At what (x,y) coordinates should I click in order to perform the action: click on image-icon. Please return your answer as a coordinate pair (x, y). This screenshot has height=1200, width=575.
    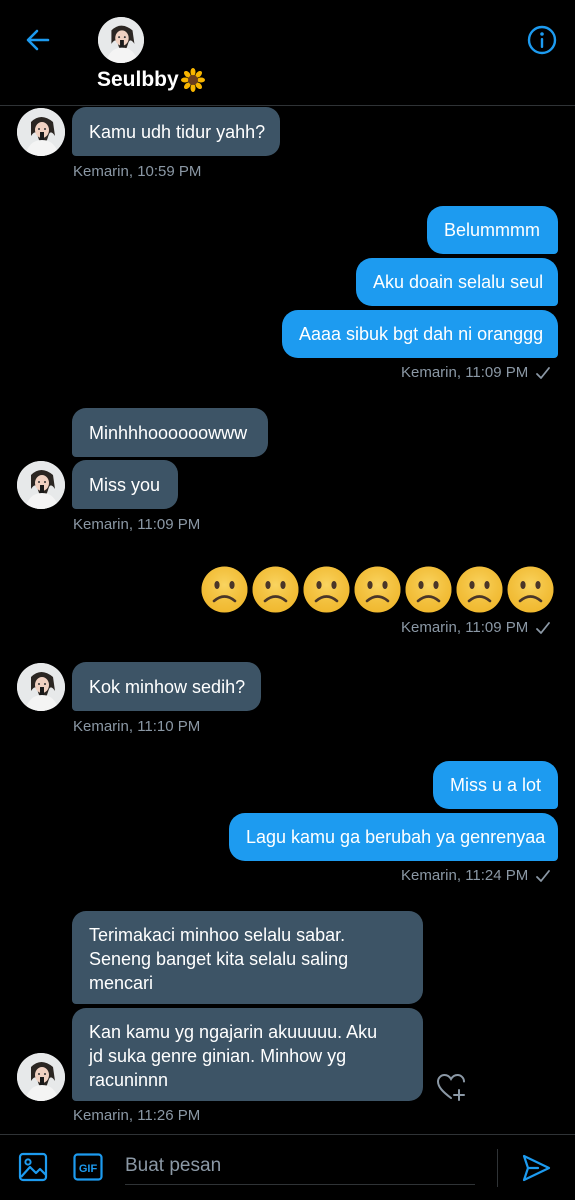
    Looking at the image, I should click on (33, 1167).